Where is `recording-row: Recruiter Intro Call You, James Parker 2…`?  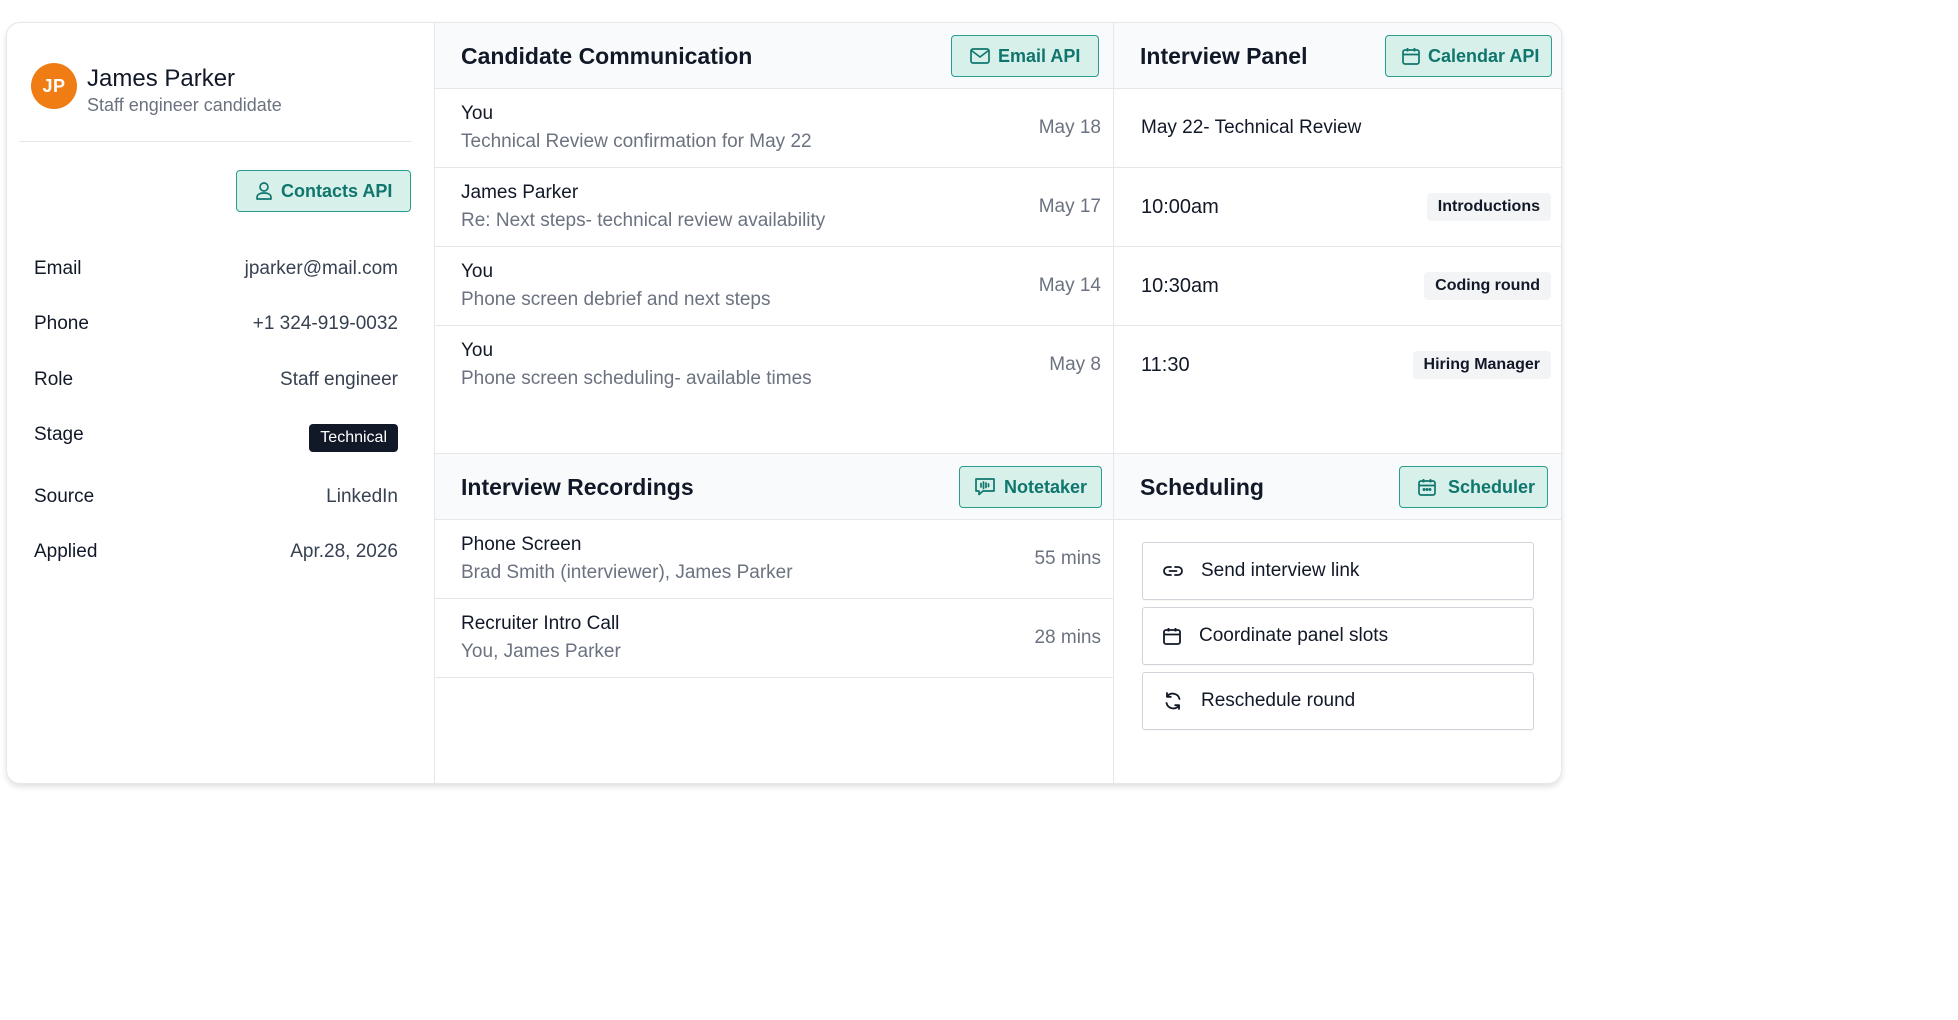 recording-row: Recruiter Intro Call You, James Parker 2… is located at coordinates (774, 638).